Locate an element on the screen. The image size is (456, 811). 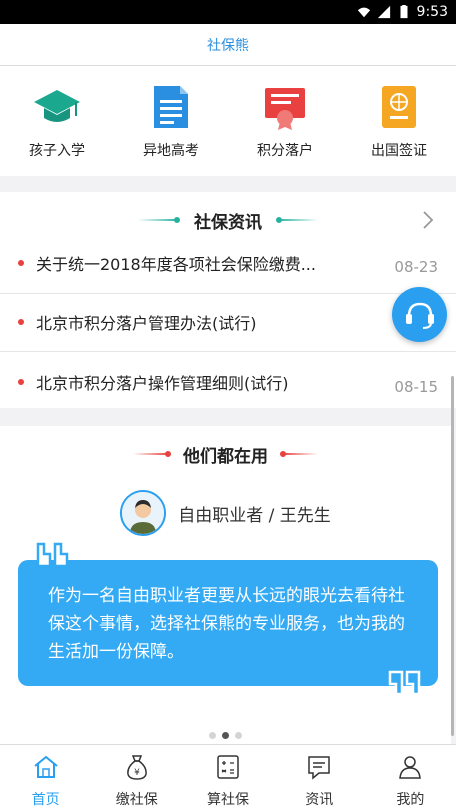
battery-icon is located at coordinates (404, 12).